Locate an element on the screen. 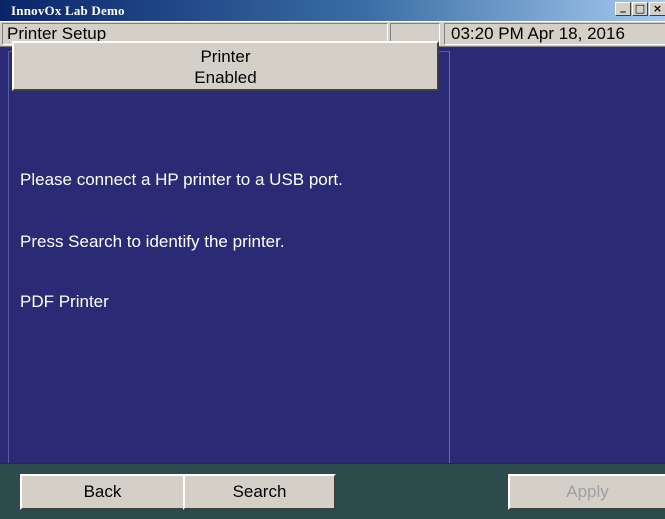 The image size is (665, 519). printer-toggle-state: Enabled is located at coordinates (225, 77).